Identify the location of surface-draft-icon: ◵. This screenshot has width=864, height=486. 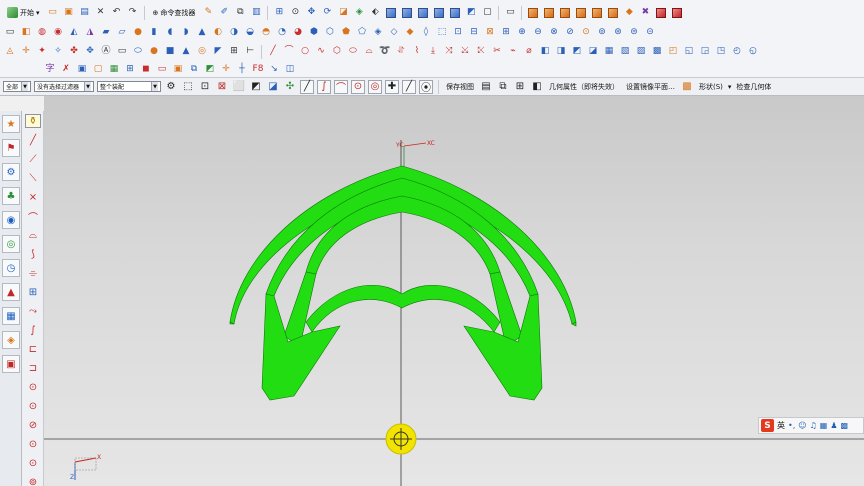
(753, 52).